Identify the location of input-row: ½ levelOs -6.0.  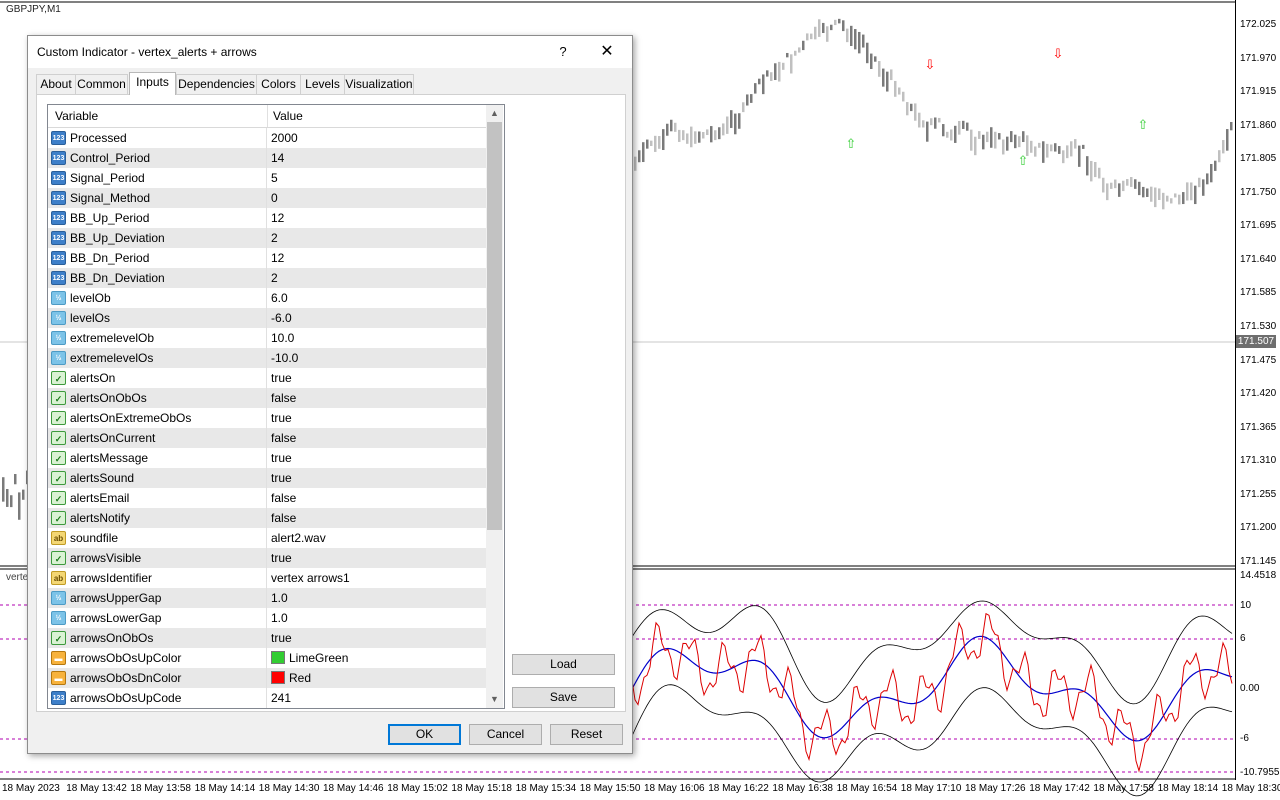
(267, 318).